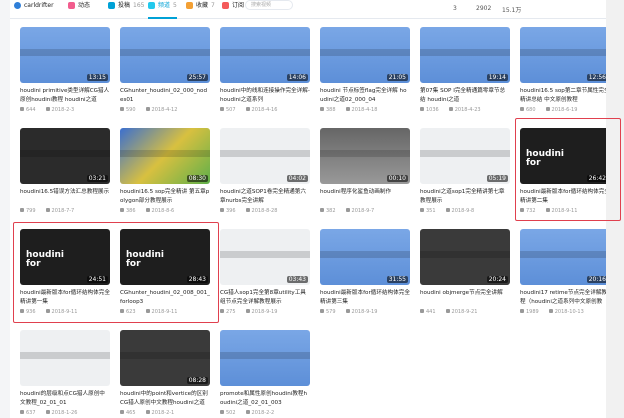  I want to click on upload-date: 2018-7-7, so click(60, 211).